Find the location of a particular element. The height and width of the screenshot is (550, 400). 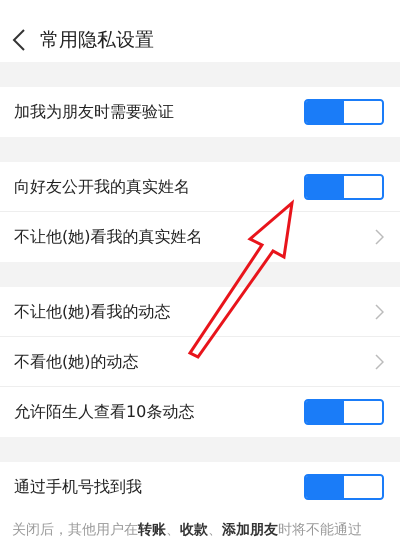

setting-label: 允许陌生人查看10条动态 is located at coordinates (104, 412).